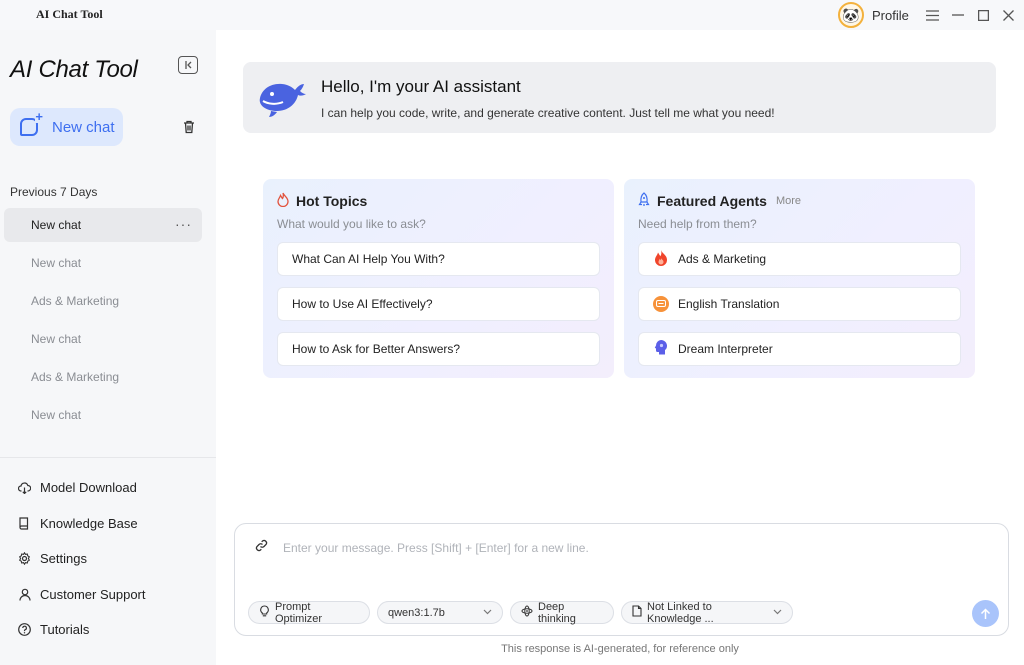 This screenshot has height=665, width=1024. Describe the element at coordinates (438, 304) in the screenshot. I see `hot-topic-item: How to Use AI Effectively?` at that location.